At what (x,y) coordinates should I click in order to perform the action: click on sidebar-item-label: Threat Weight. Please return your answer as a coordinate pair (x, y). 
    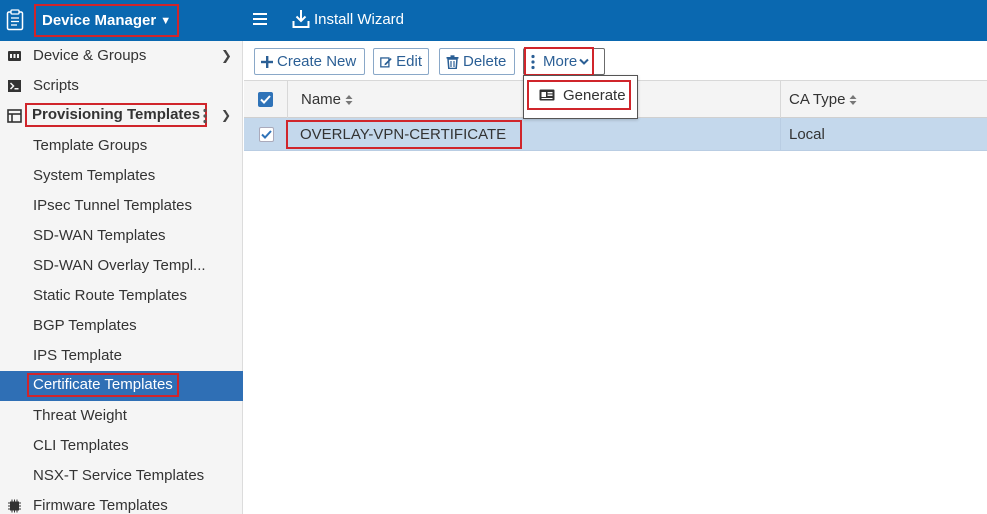
    Looking at the image, I should click on (80, 415).